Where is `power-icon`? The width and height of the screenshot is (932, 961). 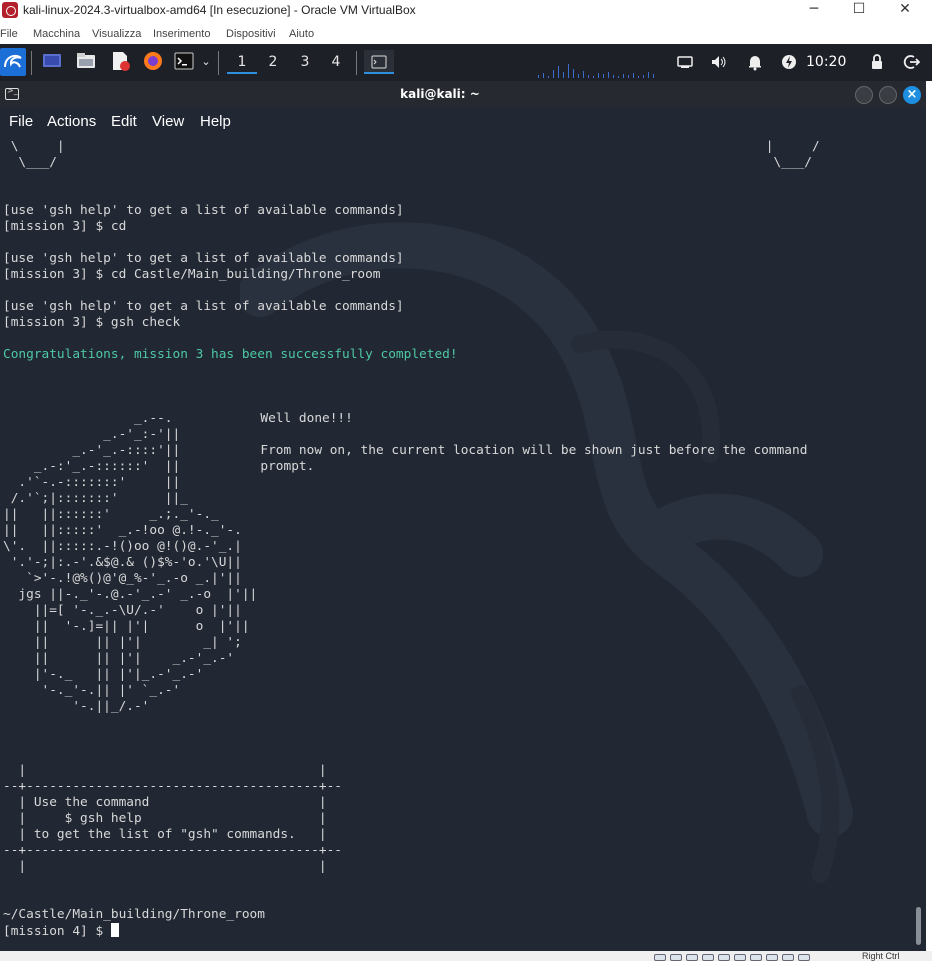 power-icon is located at coordinates (789, 62).